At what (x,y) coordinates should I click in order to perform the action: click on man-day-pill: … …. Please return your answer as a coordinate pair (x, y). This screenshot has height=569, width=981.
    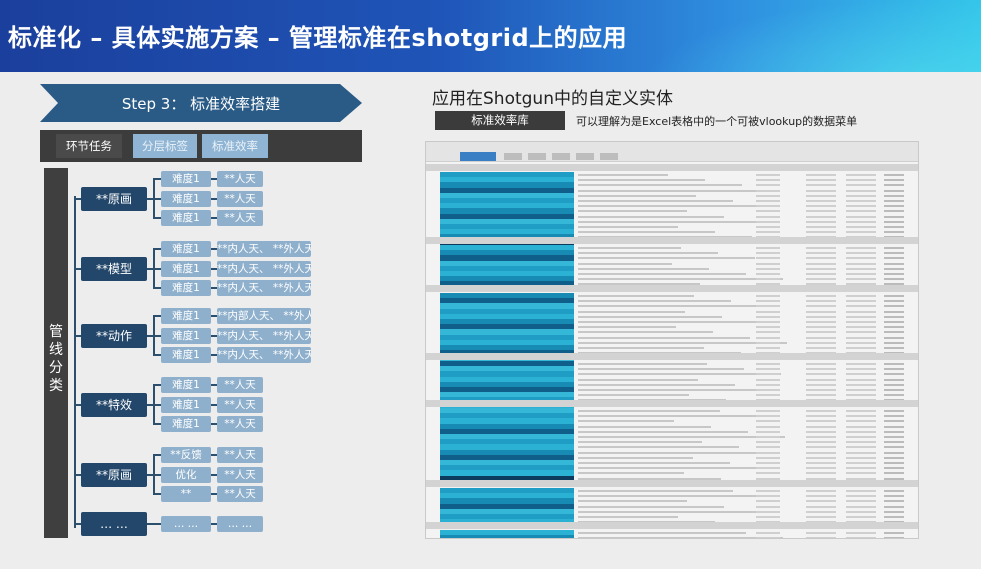
    Looking at the image, I should click on (240, 524).